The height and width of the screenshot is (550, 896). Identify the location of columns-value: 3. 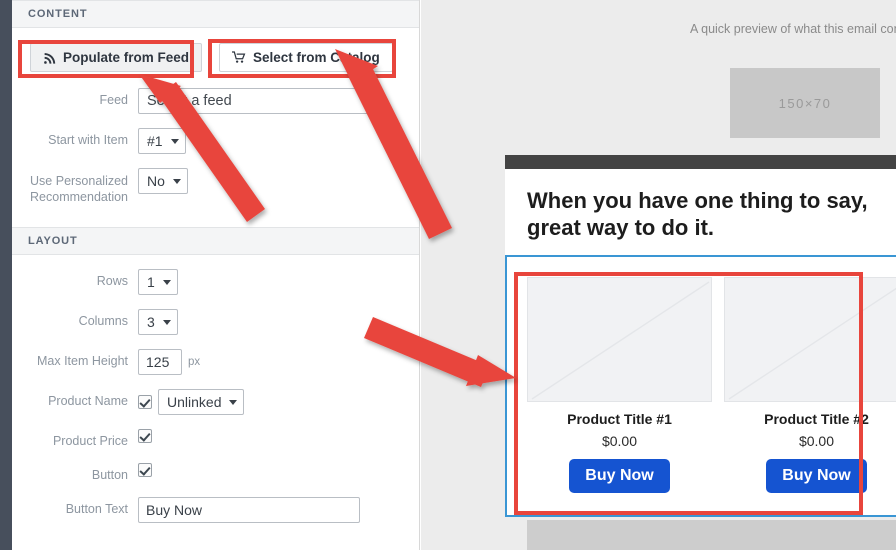
(151, 322).